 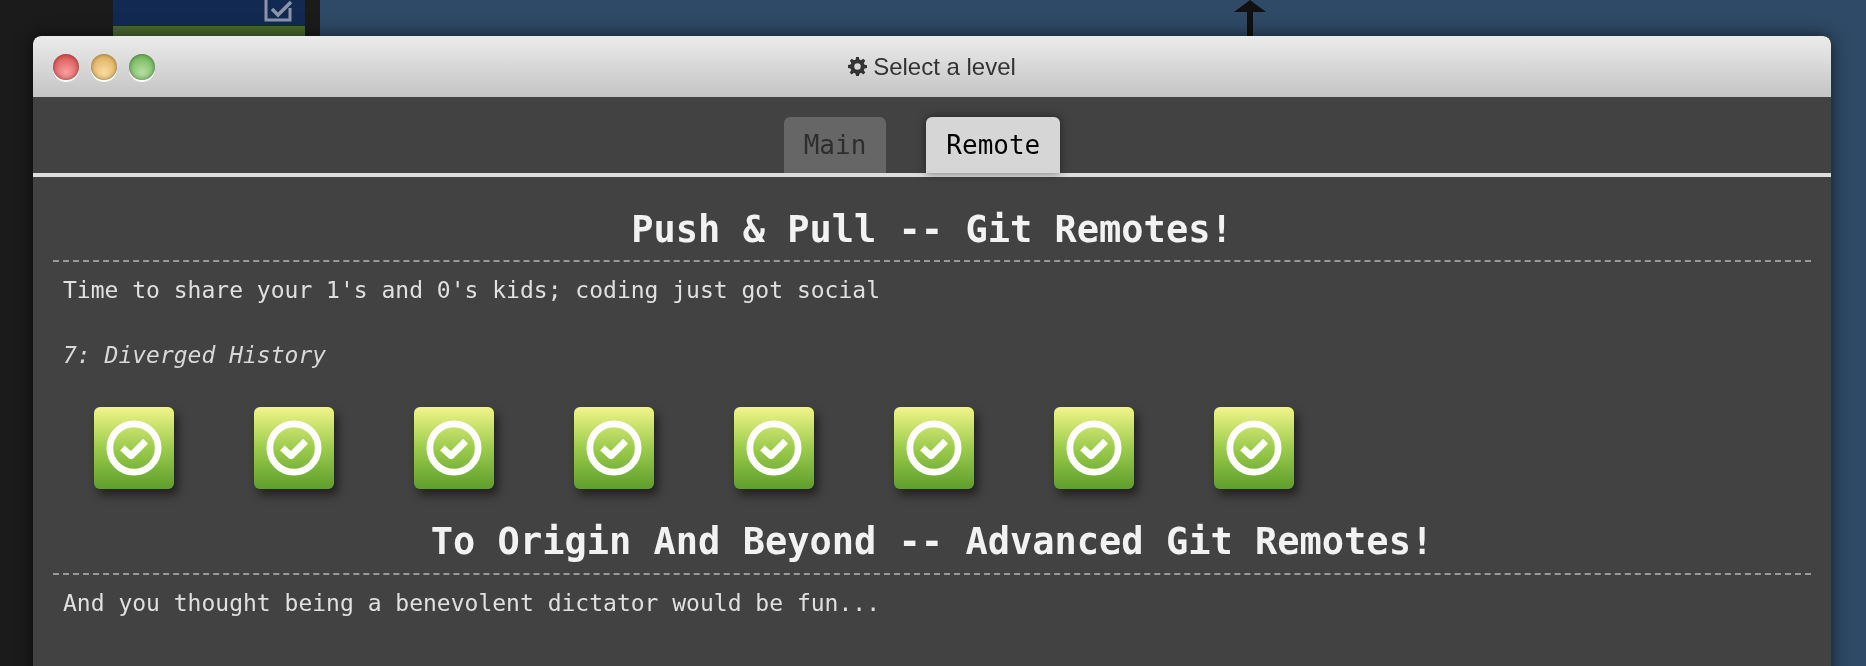 I want to click on tab: Remote, so click(x=993, y=145).